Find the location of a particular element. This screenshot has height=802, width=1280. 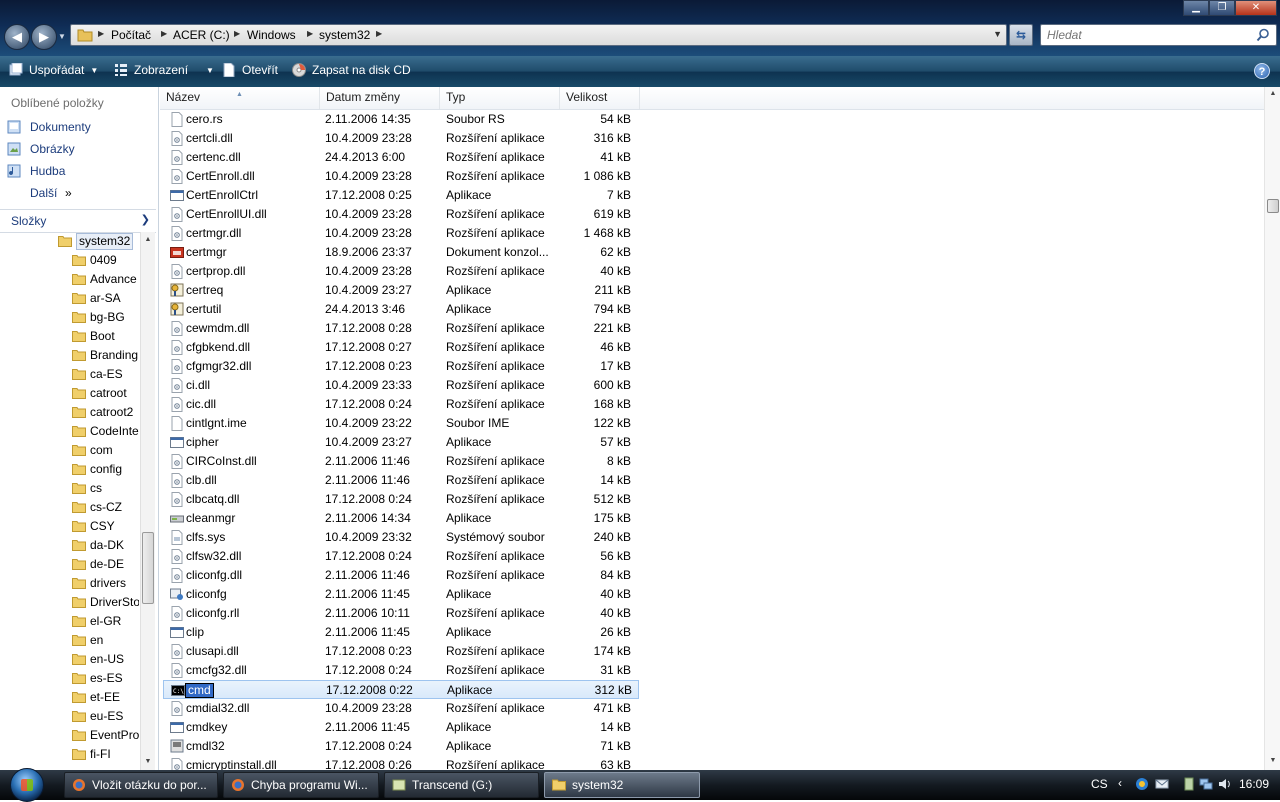

table-row: clip 2.11.2006 11:45 Aplikace 26 kB is located at coordinates (401, 632).